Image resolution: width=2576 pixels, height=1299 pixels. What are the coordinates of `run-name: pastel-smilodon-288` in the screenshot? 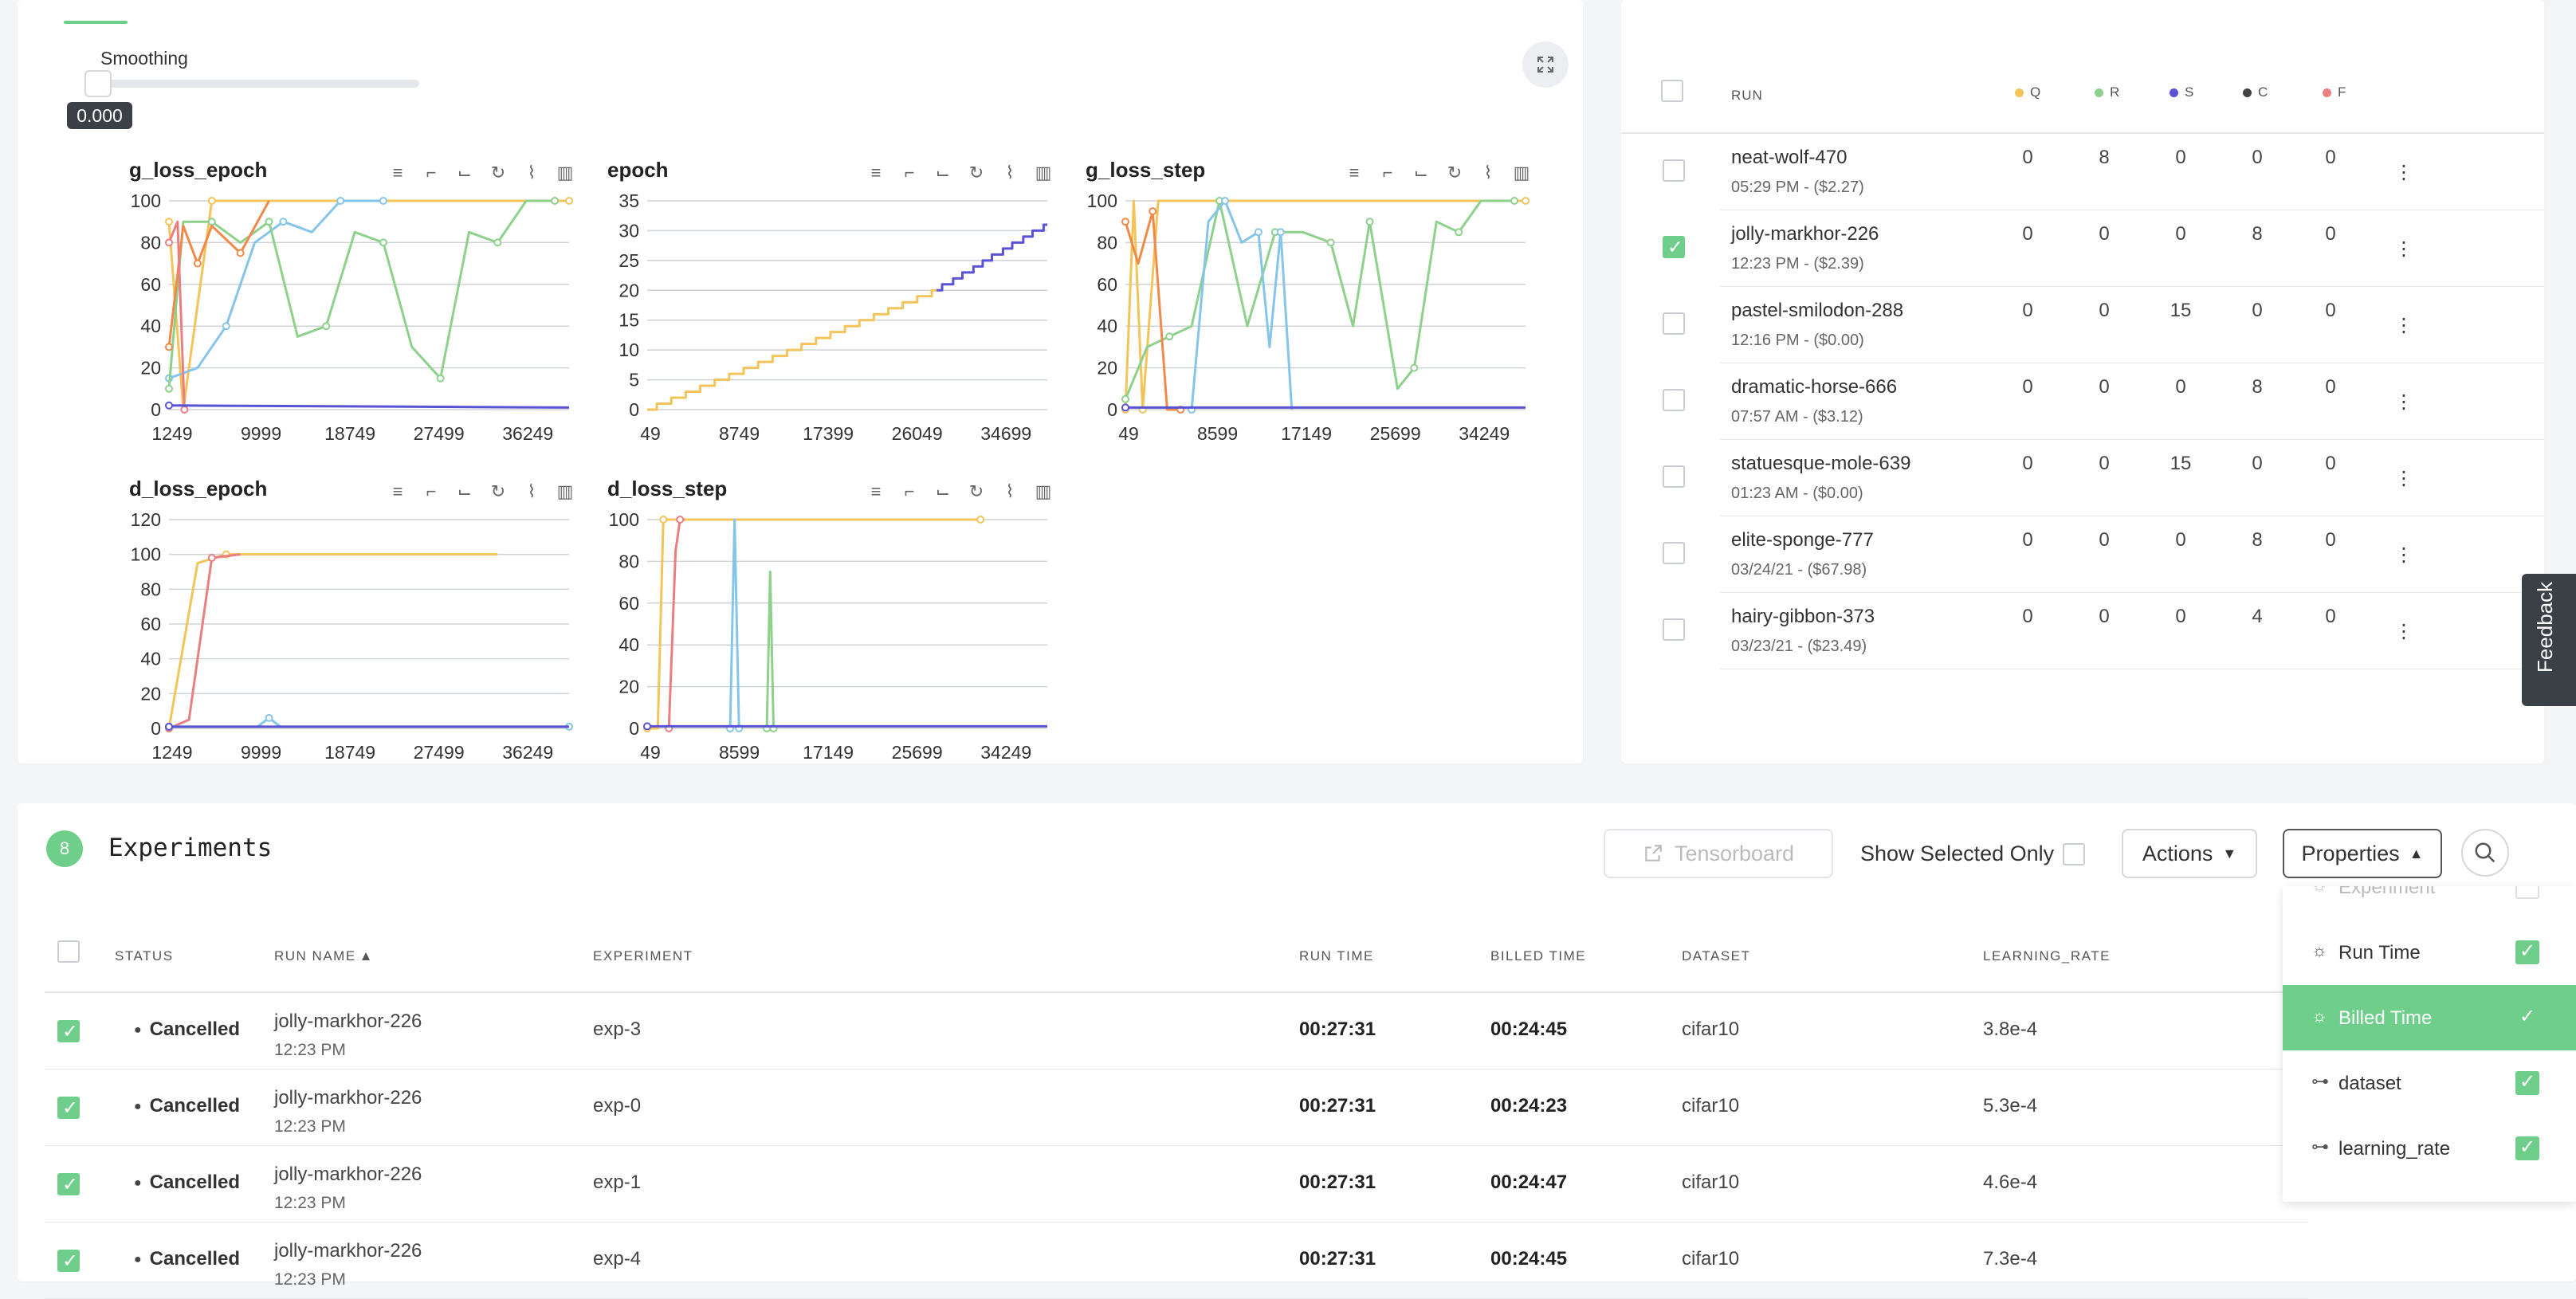 It's located at (1817, 311).